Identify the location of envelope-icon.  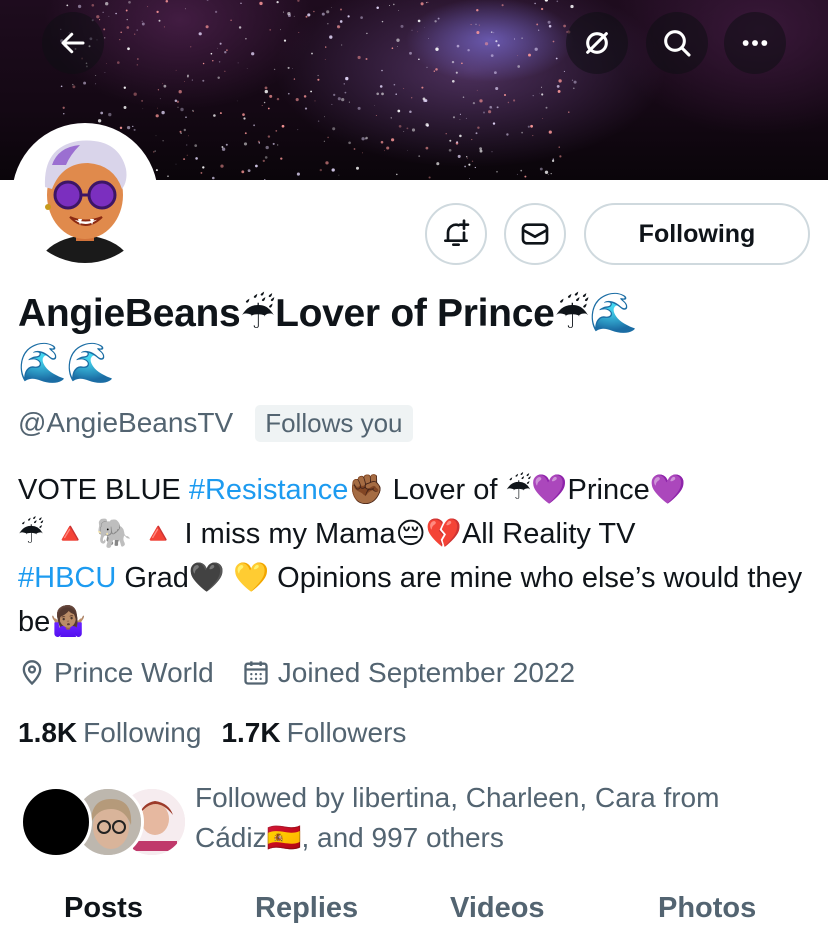
(535, 234).